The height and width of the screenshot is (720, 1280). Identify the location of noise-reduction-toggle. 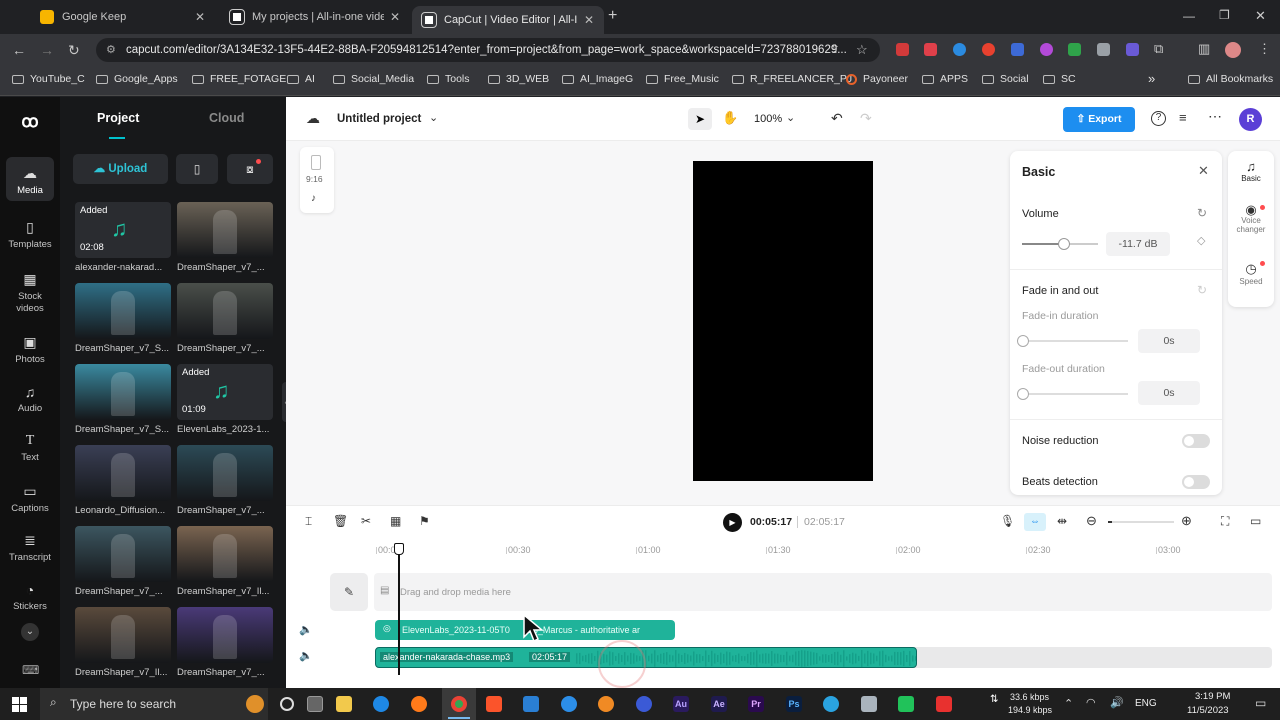
(1196, 441).